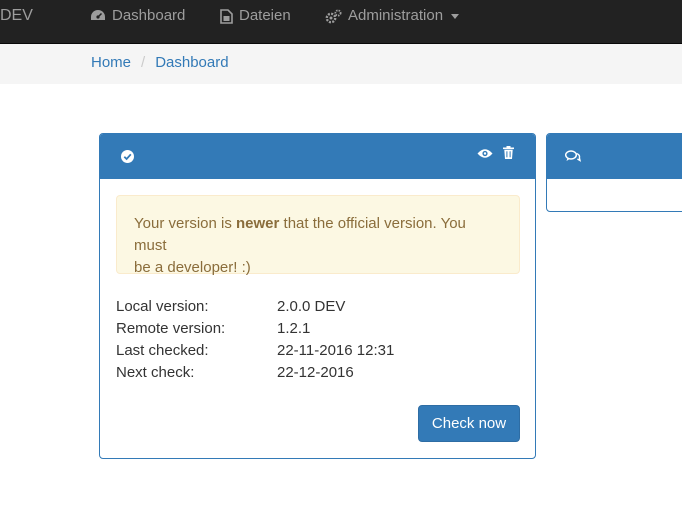  Describe the element at coordinates (111, 64) in the screenshot. I see `breadcrumb-home: Home` at that location.